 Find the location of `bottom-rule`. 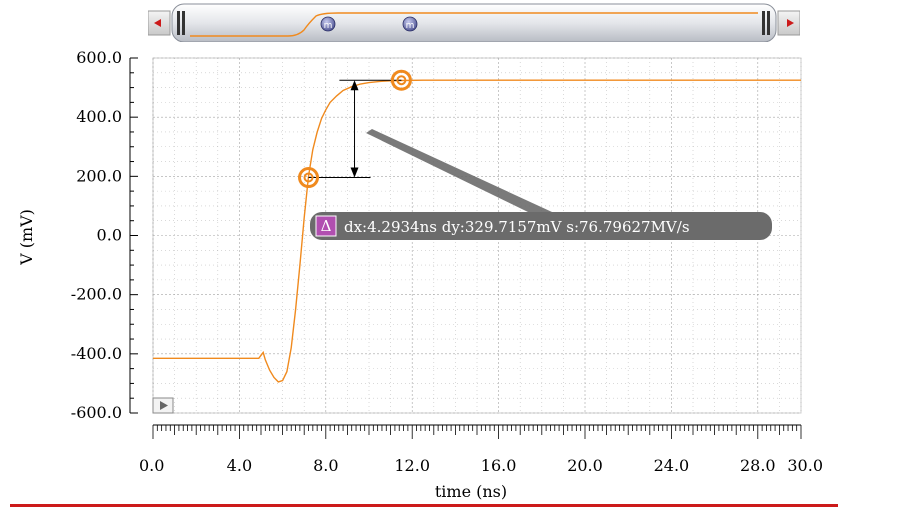

bottom-rule is located at coordinates (424, 505).